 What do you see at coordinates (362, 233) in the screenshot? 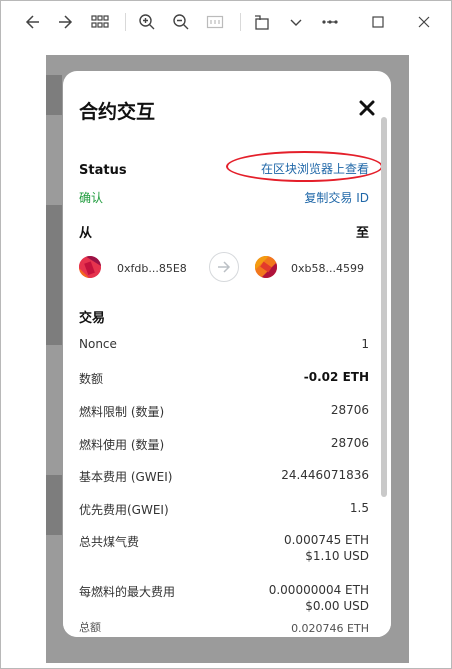
I see `to-label: 至` at bounding box center [362, 233].